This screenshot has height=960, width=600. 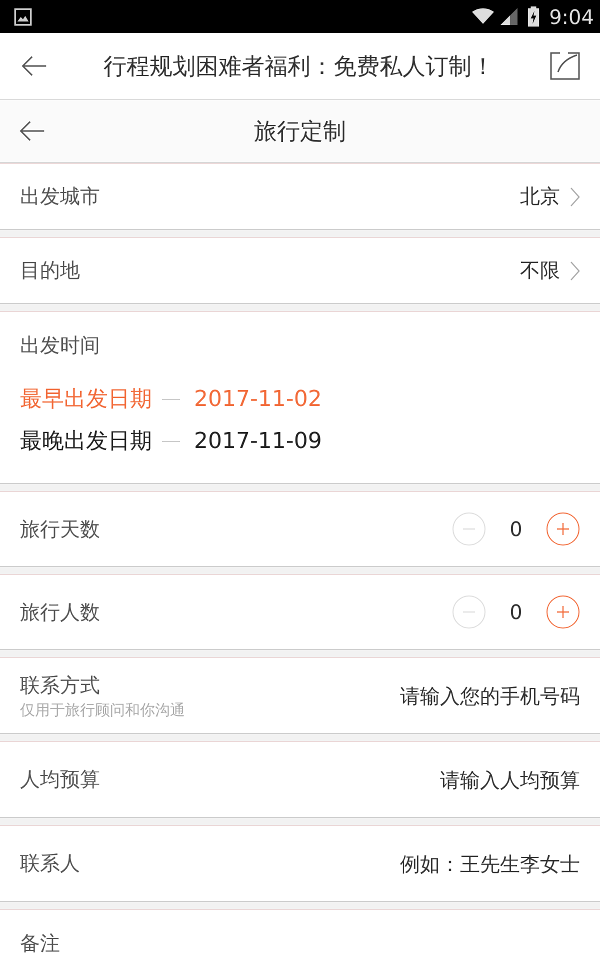 What do you see at coordinates (565, 66) in the screenshot?
I see `share-icon` at bounding box center [565, 66].